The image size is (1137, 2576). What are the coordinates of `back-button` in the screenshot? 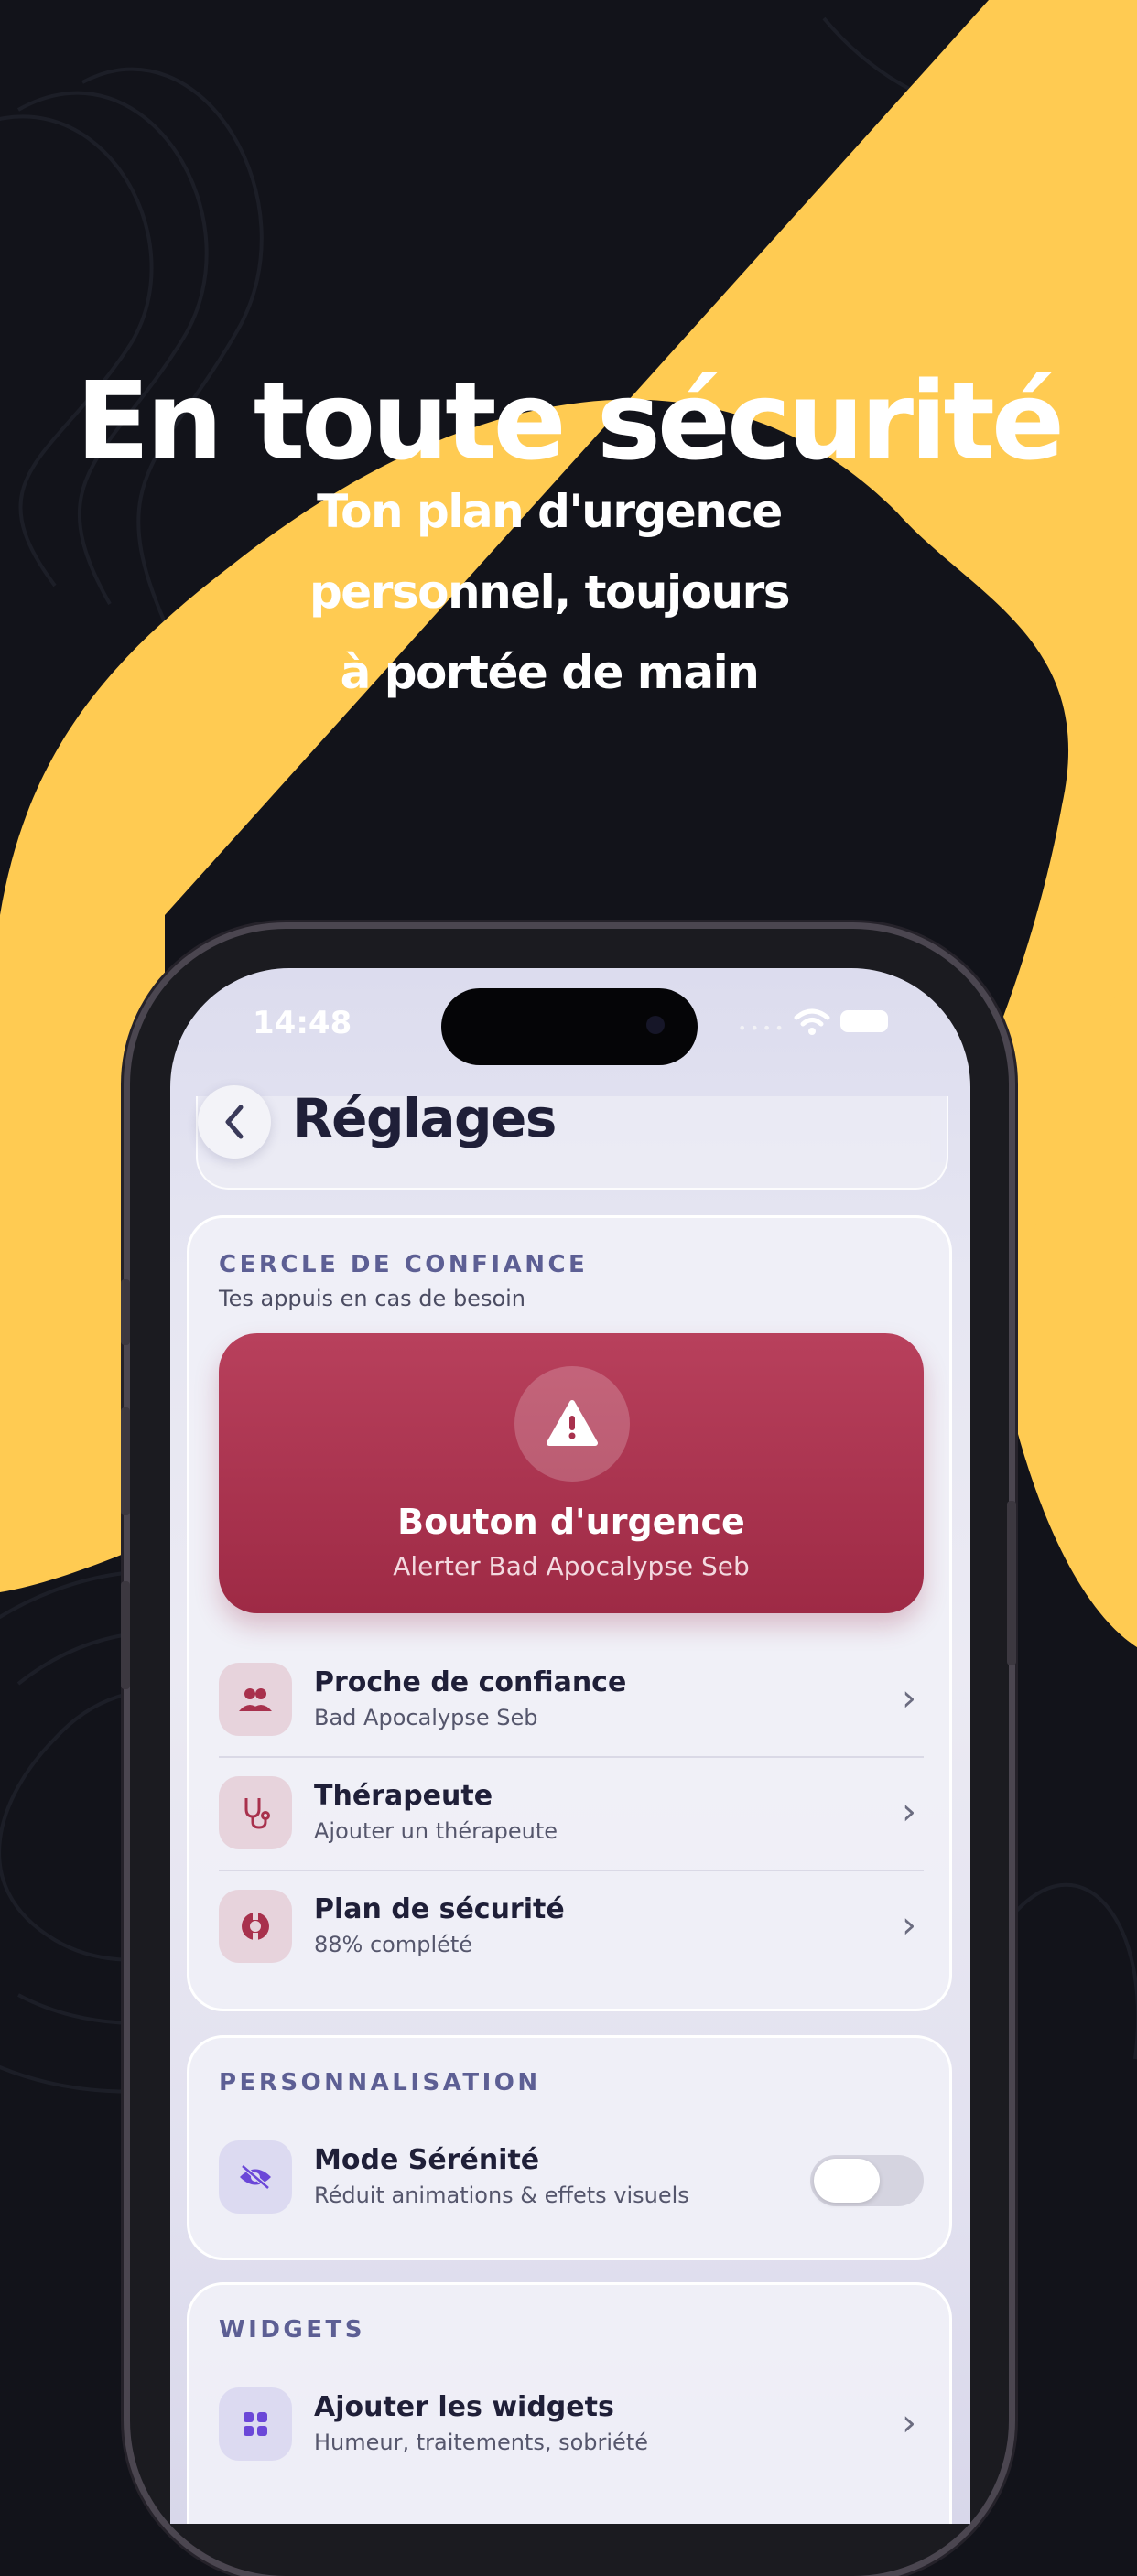 It's located at (234, 1122).